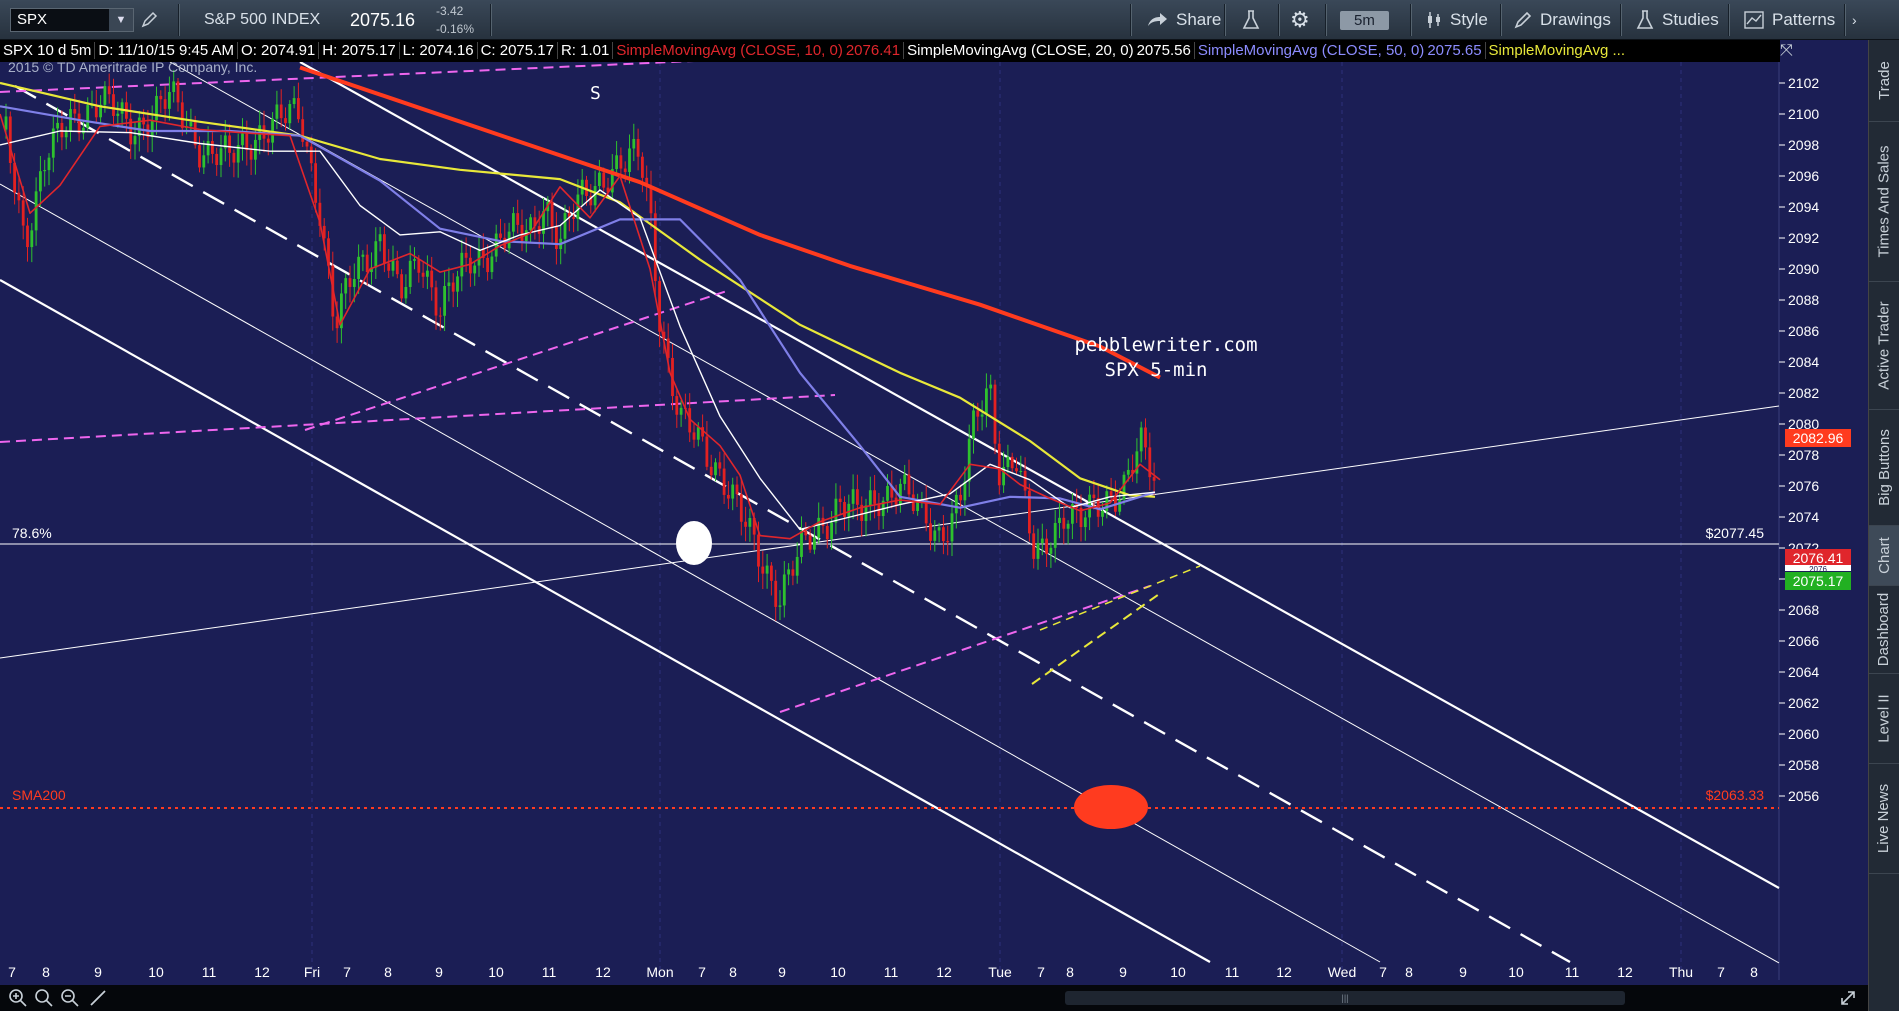 This screenshot has height=1011, width=1899. What do you see at coordinates (32, 533) in the screenshot?
I see `fib-label: 78.6%` at bounding box center [32, 533].